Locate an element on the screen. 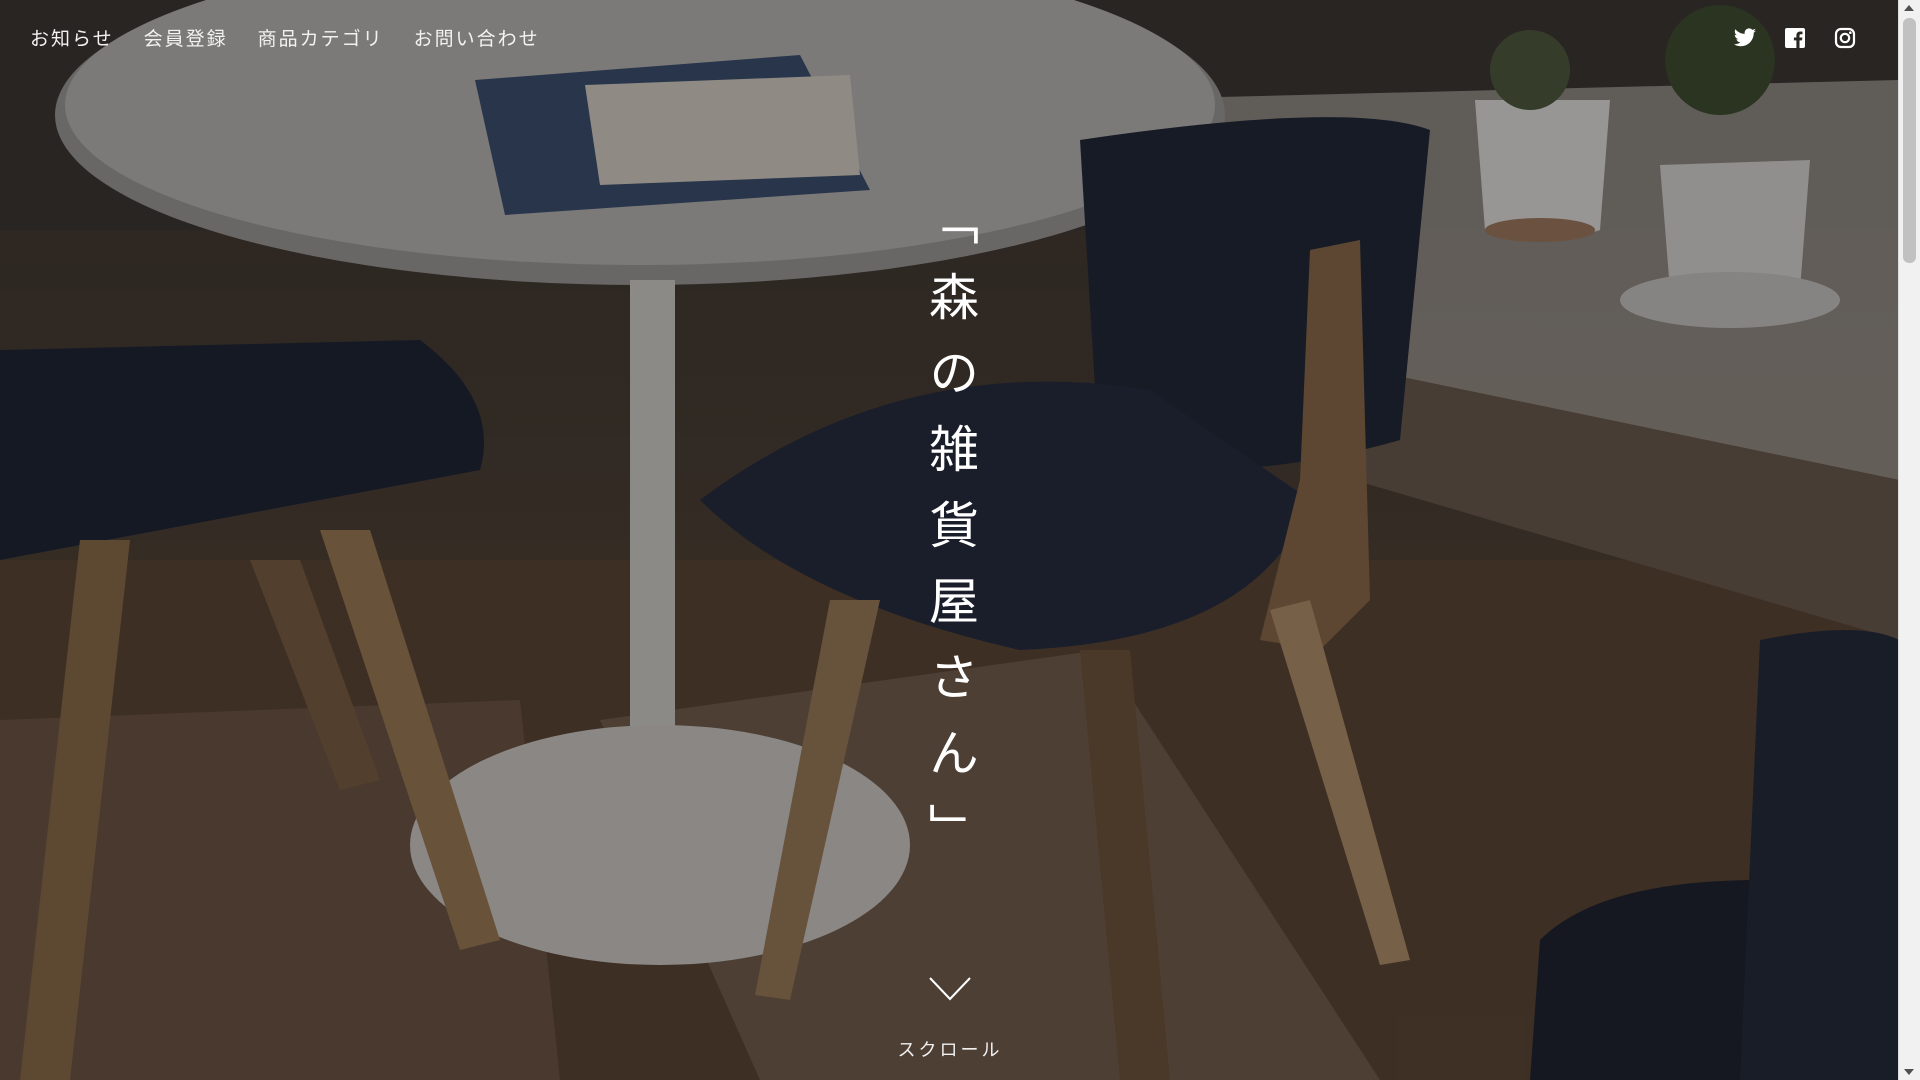 This screenshot has height=1080, width=1920. nav-item-register: 会員登録 is located at coordinates (186, 37).